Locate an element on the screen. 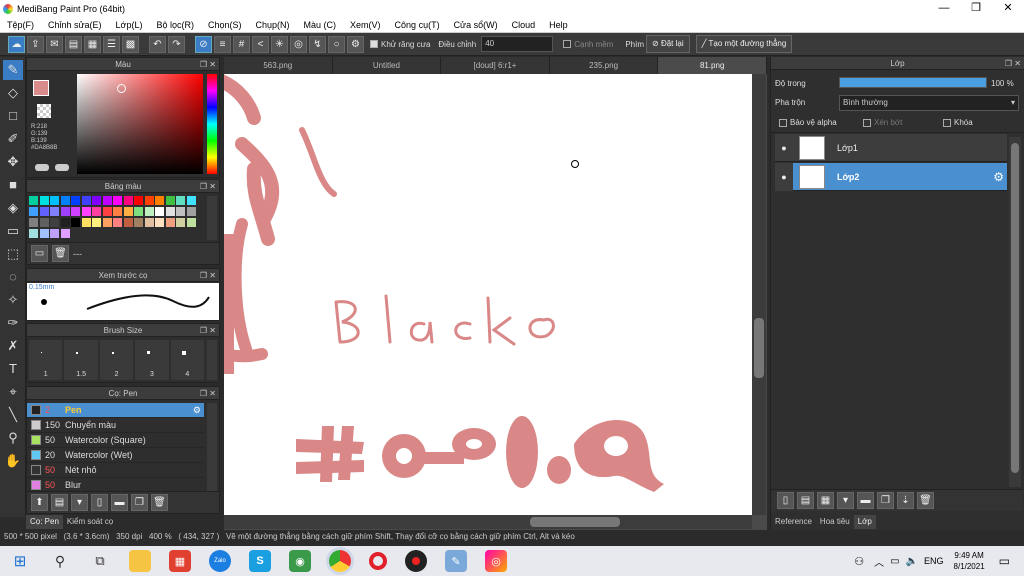 This screenshot has height=576, width=1024. tab-layer: Lớp is located at coordinates (864, 522).